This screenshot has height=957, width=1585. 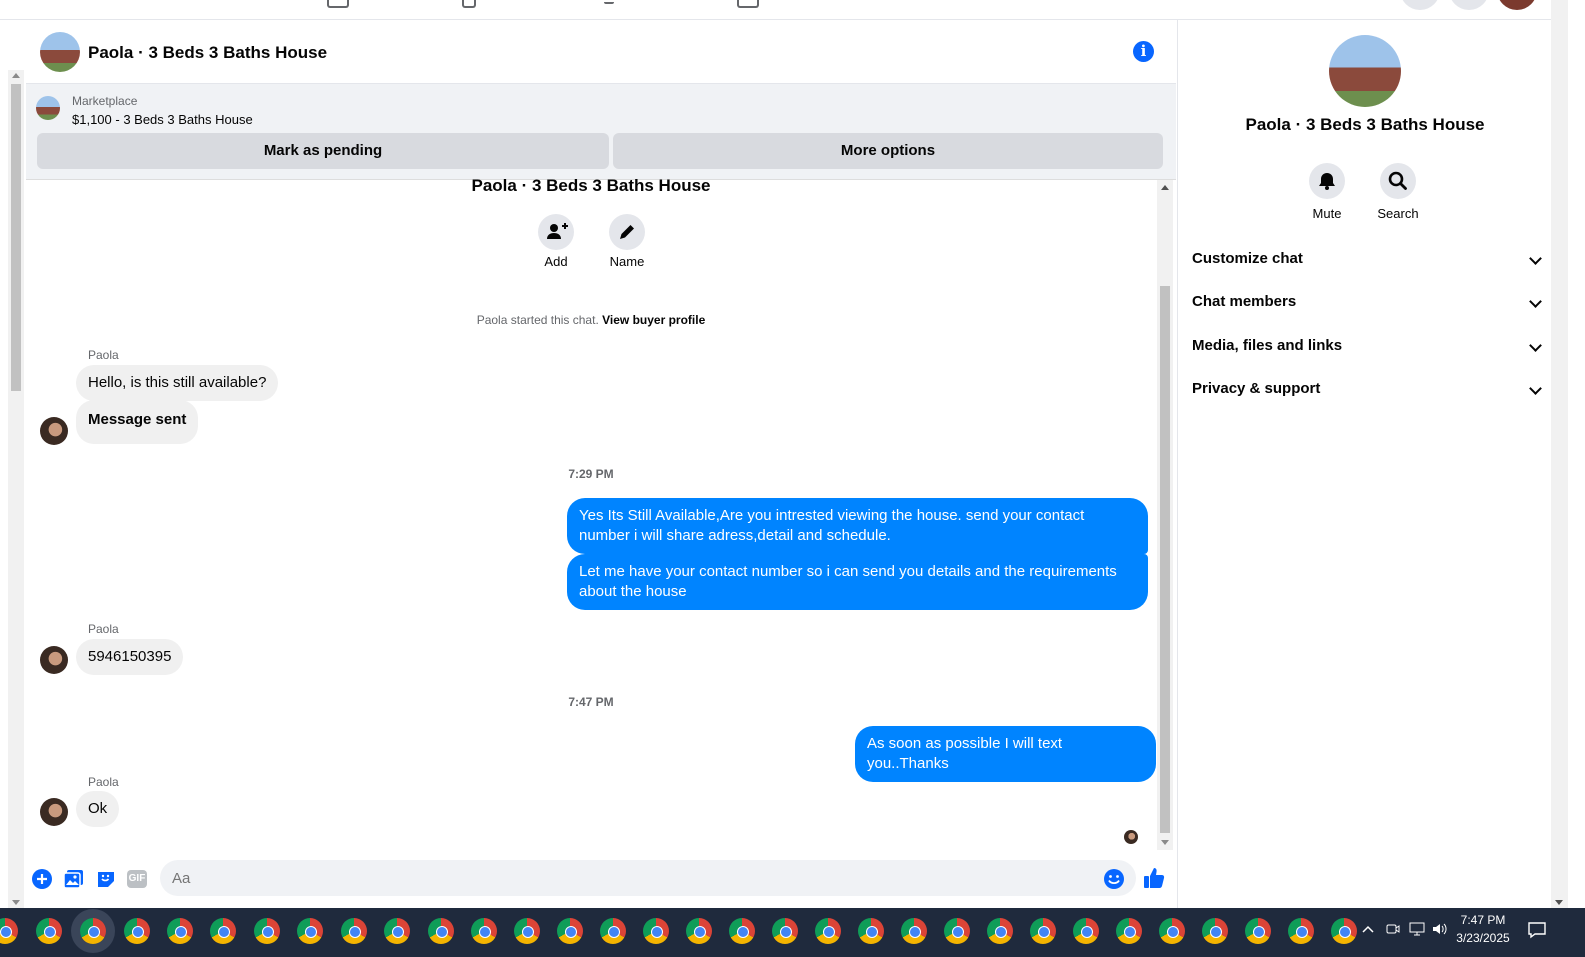 I want to click on chat-title: Paola · 3 Beds 3 Baths House, so click(x=207, y=53).